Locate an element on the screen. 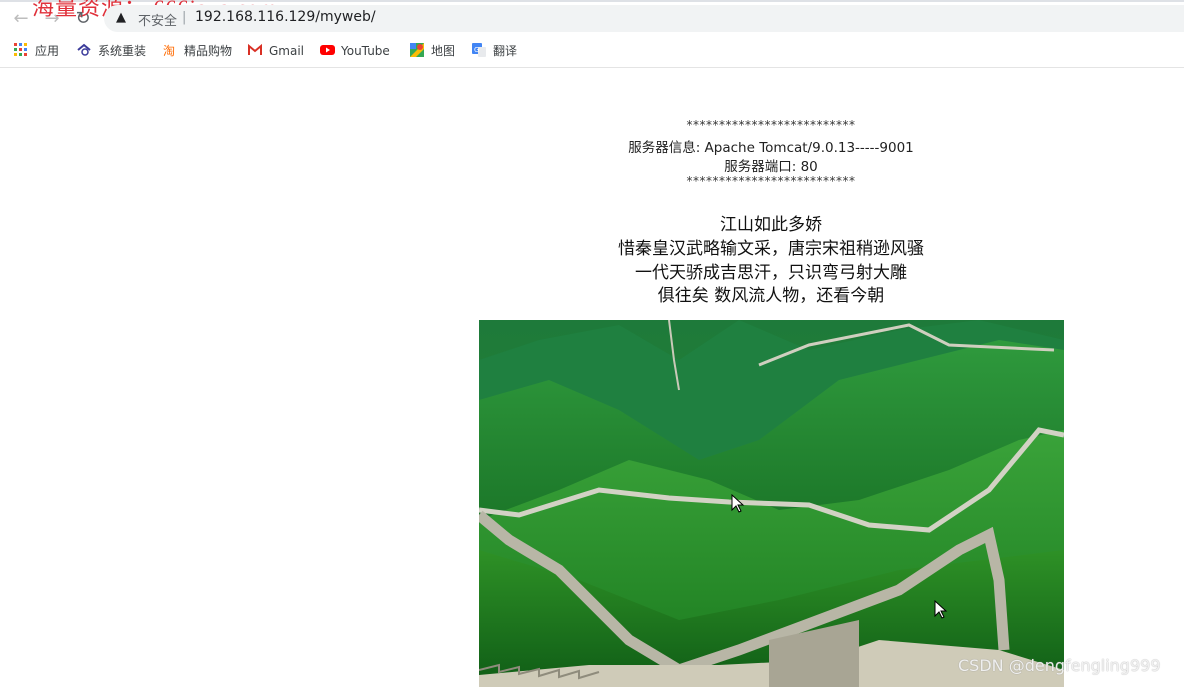 This screenshot has width=1184, height=687. svg-text: G is located at coordinates (476, 50).